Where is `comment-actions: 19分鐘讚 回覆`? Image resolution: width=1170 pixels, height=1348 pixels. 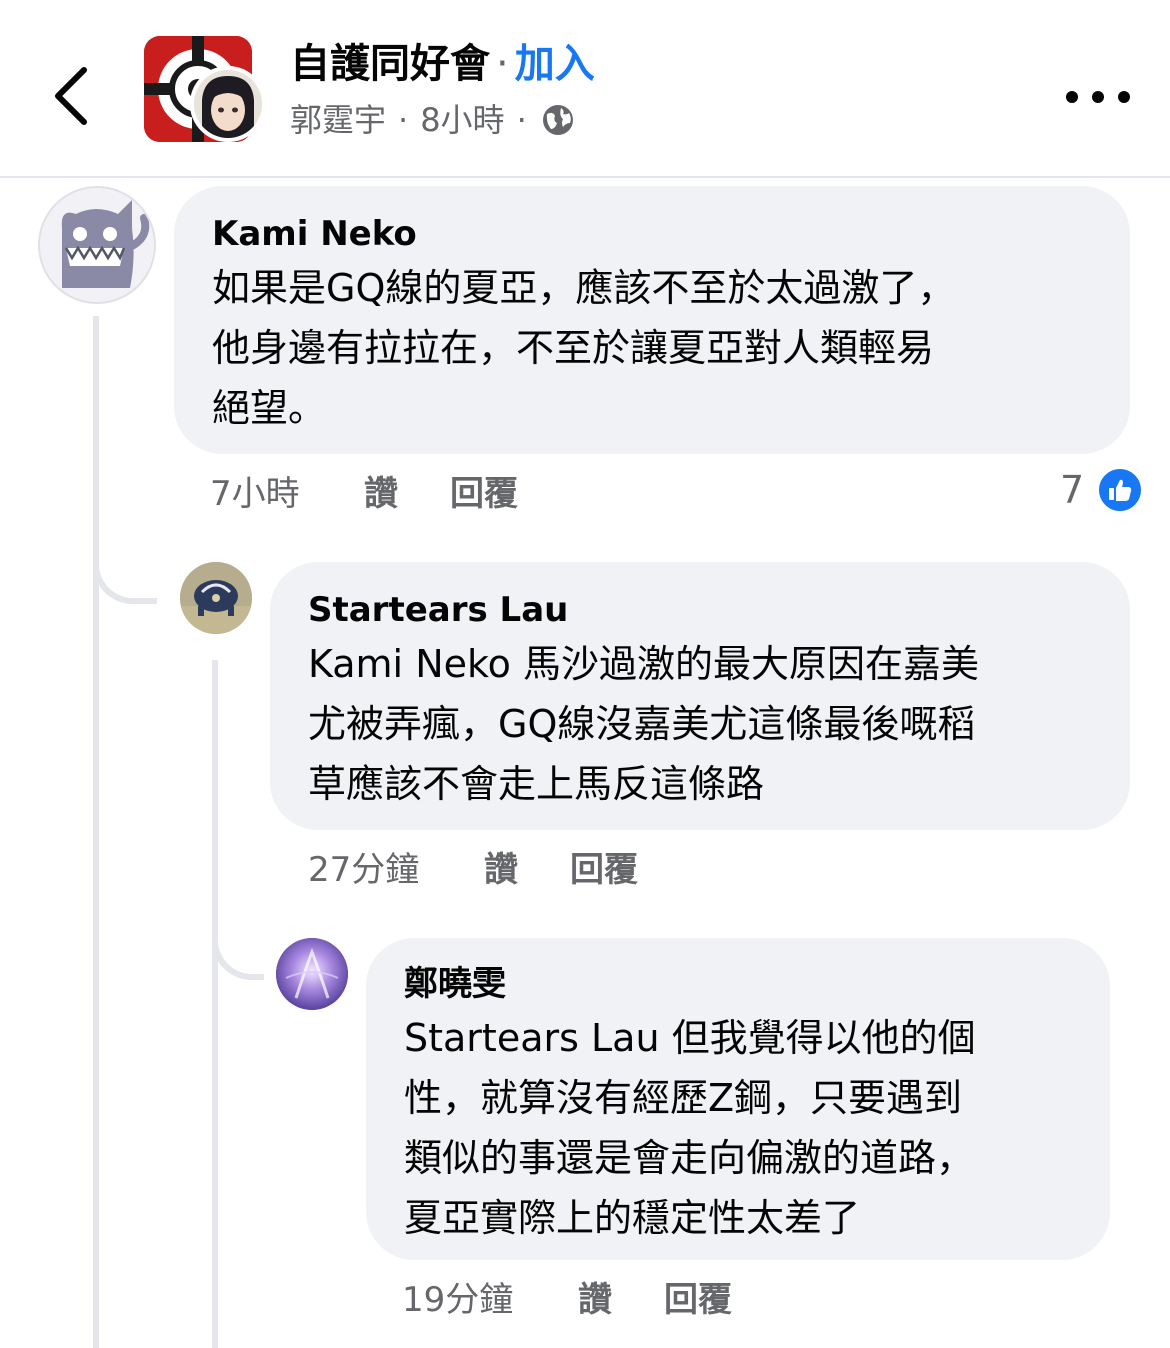 comment-actions: 19分鐘讚 回覆 is located at coordinates (567, 1300).